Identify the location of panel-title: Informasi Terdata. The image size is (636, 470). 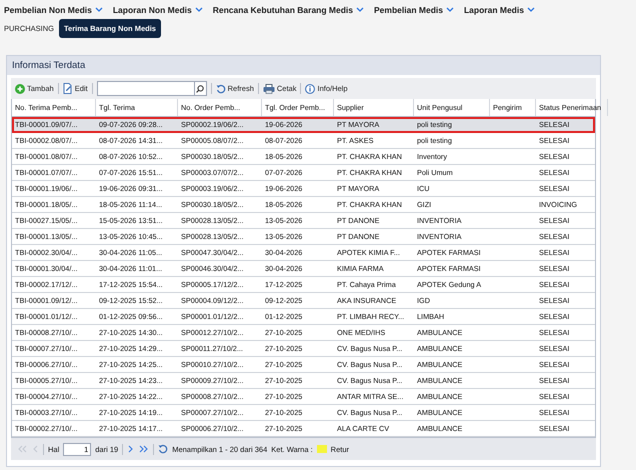
(303, 65).